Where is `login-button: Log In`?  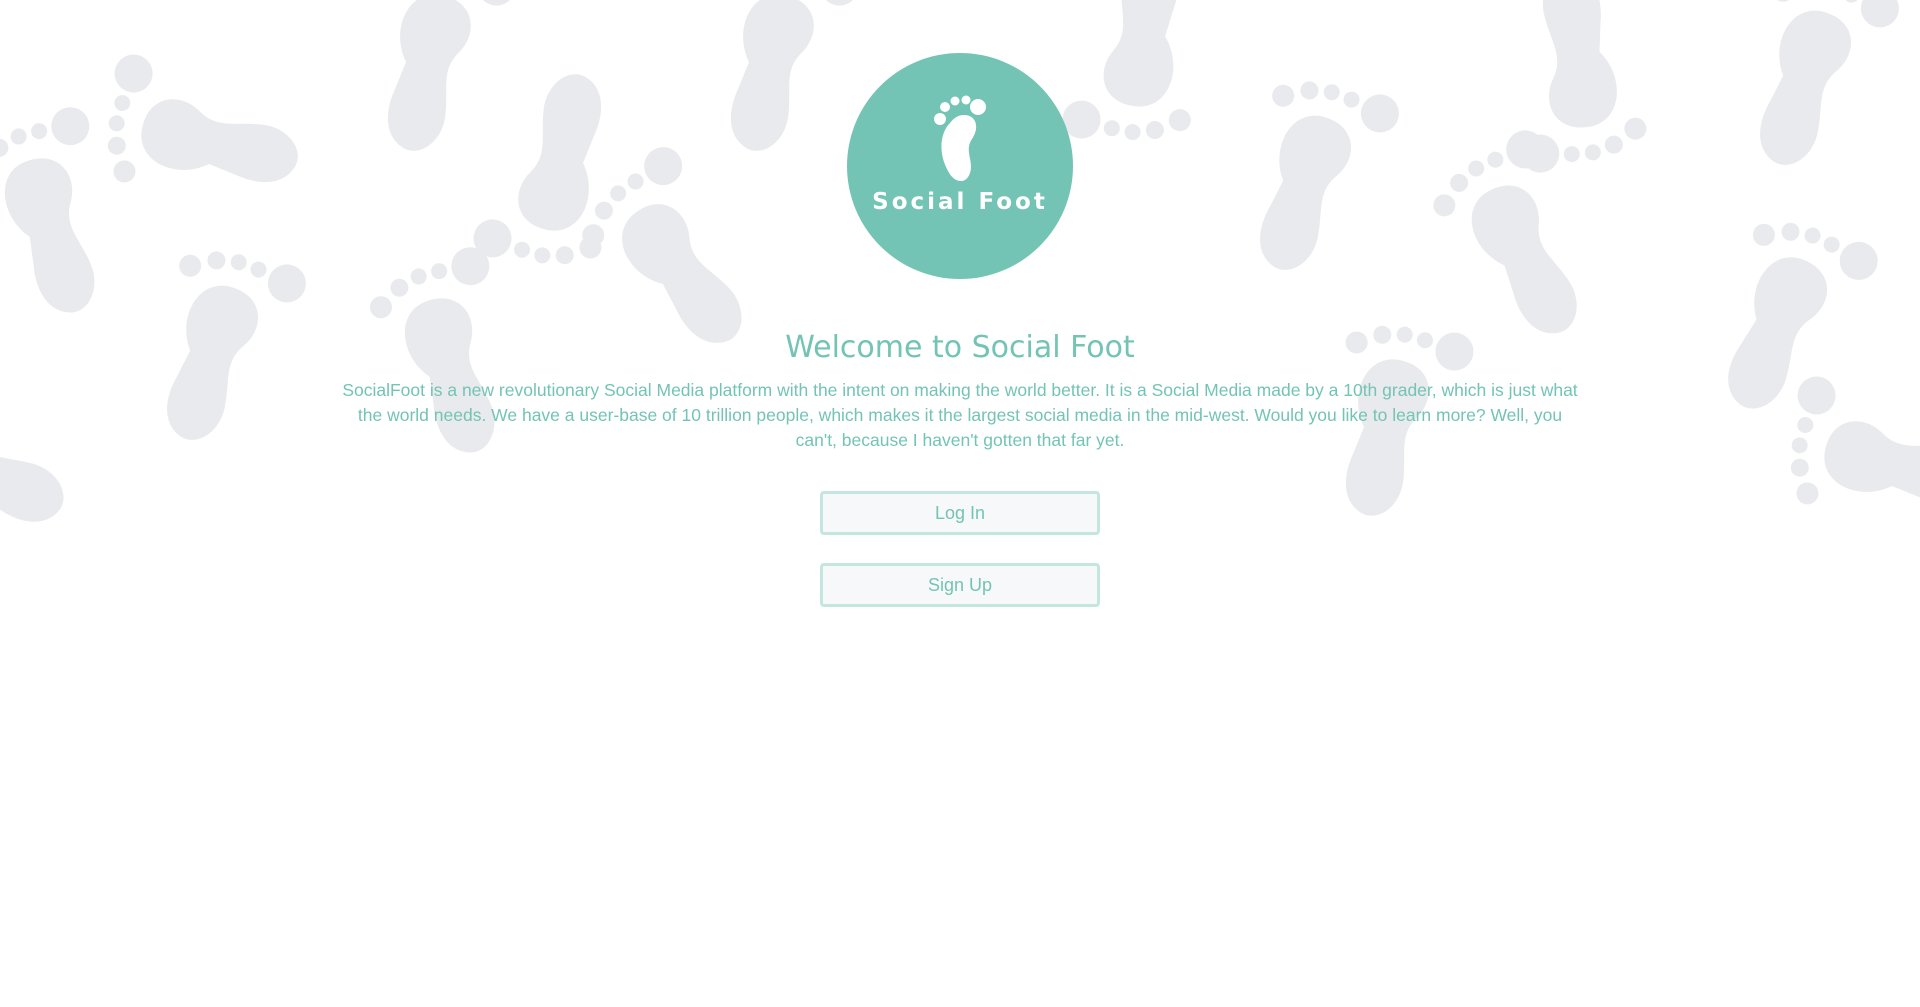
login-button: Log In is located at coordinates (960, 513).